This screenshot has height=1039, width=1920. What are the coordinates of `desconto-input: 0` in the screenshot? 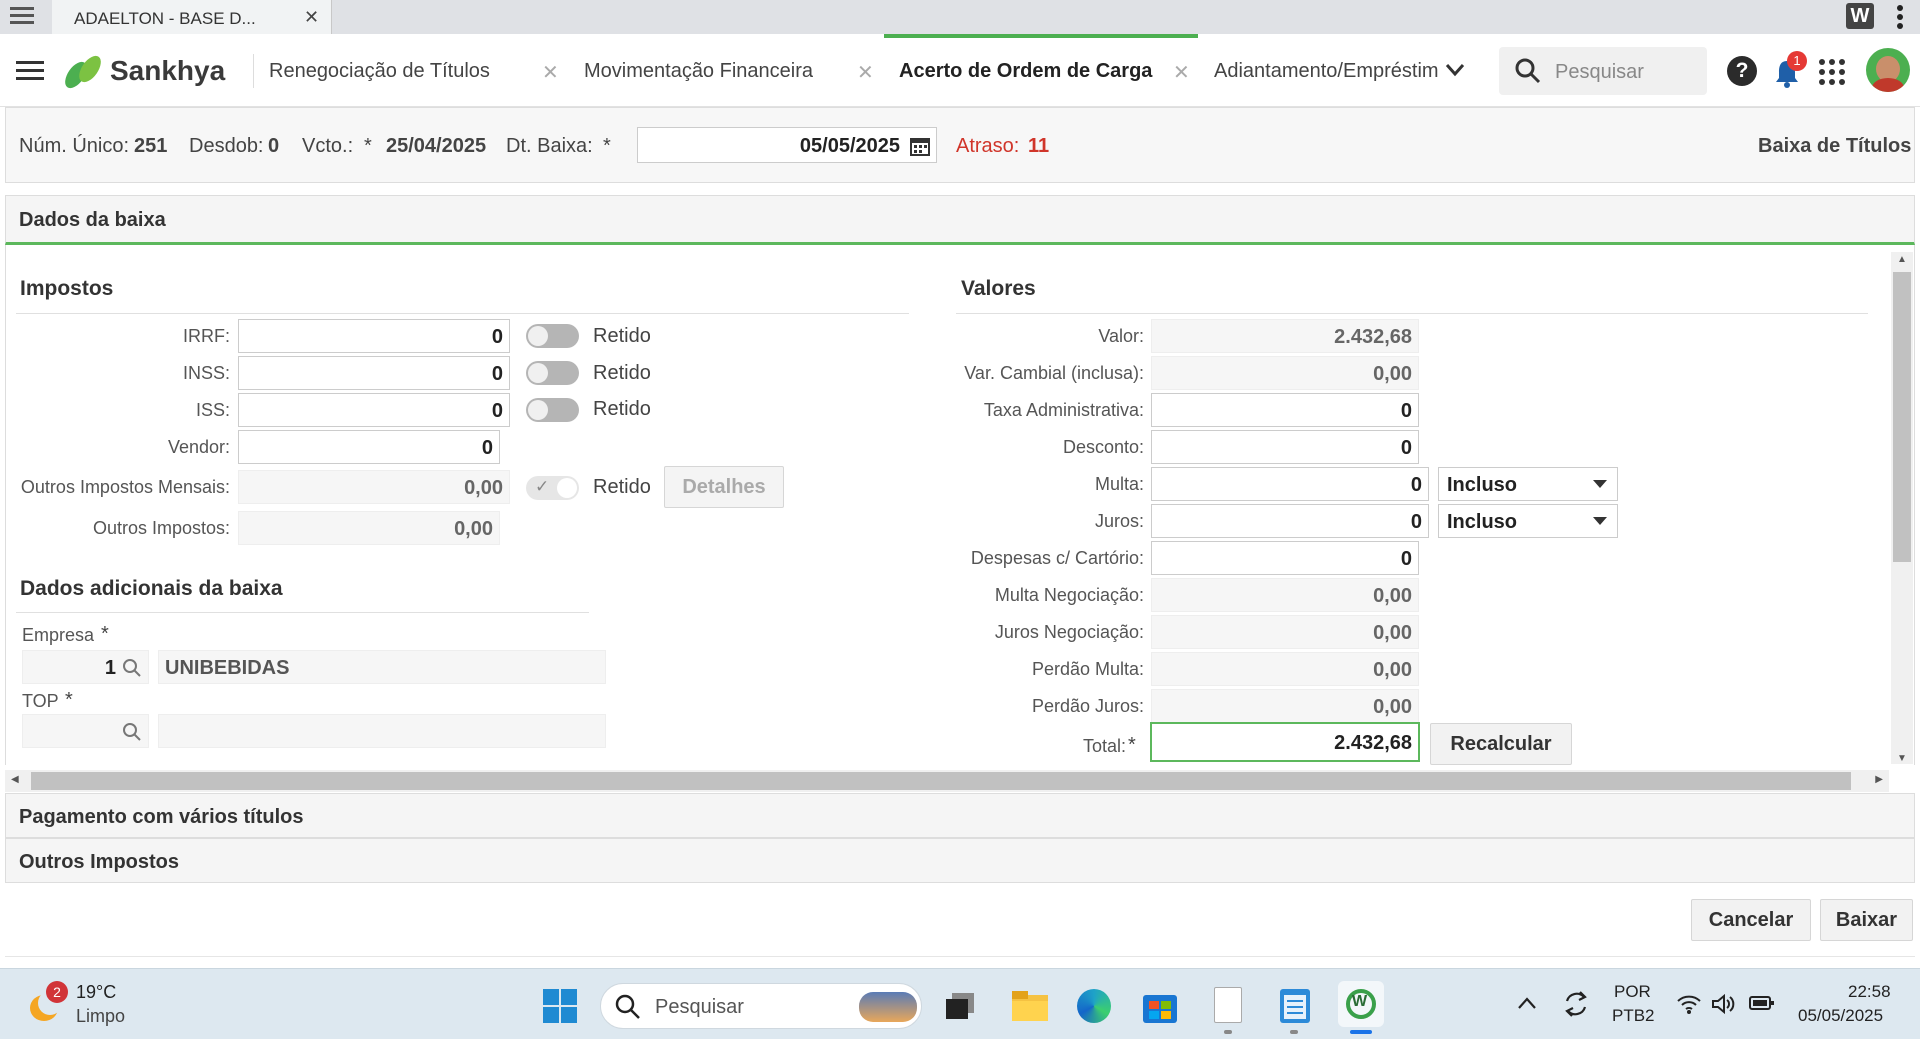 It's located at (1285, 447).